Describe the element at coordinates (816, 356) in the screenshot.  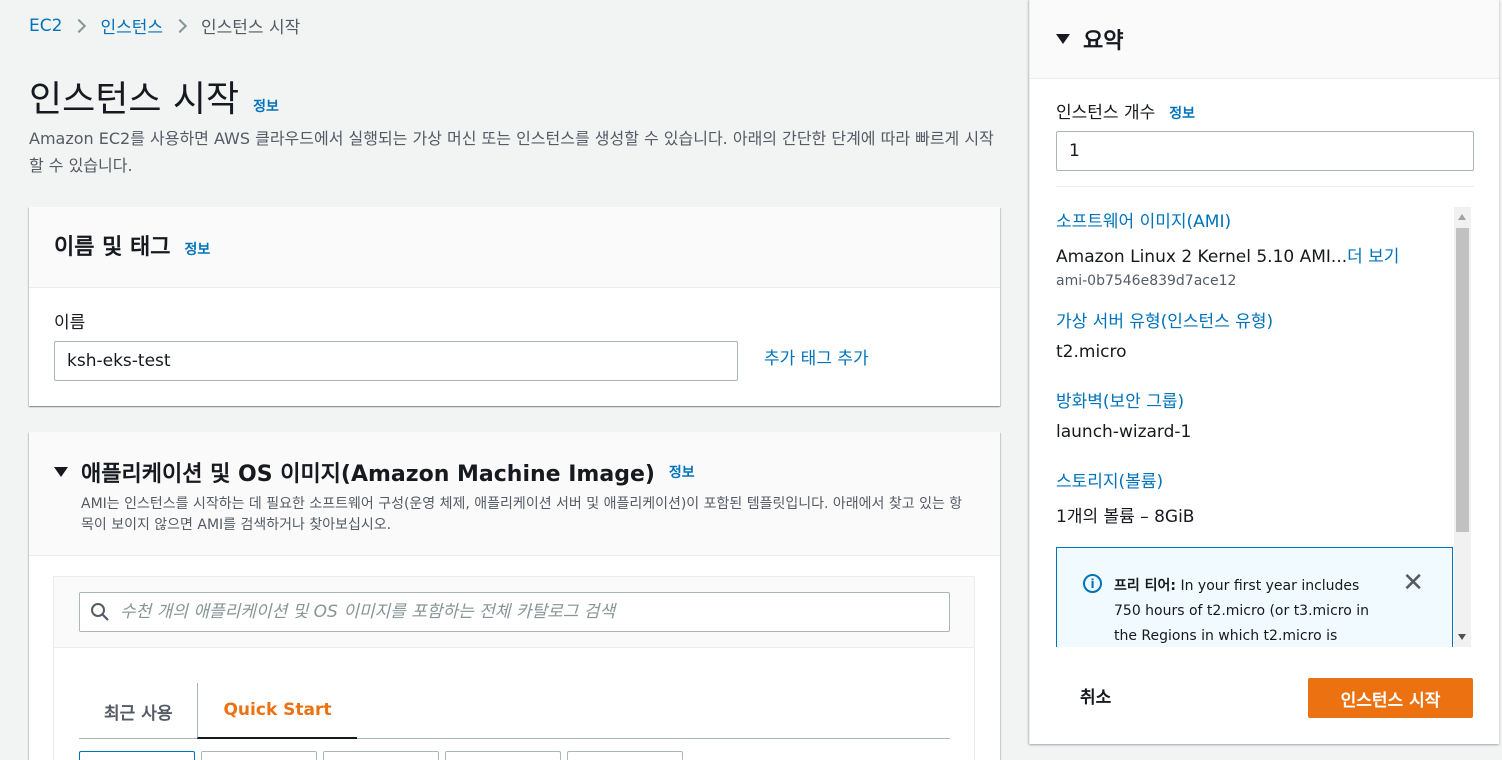
I see `add-tag-link: 추가 태그 추가` at that location.